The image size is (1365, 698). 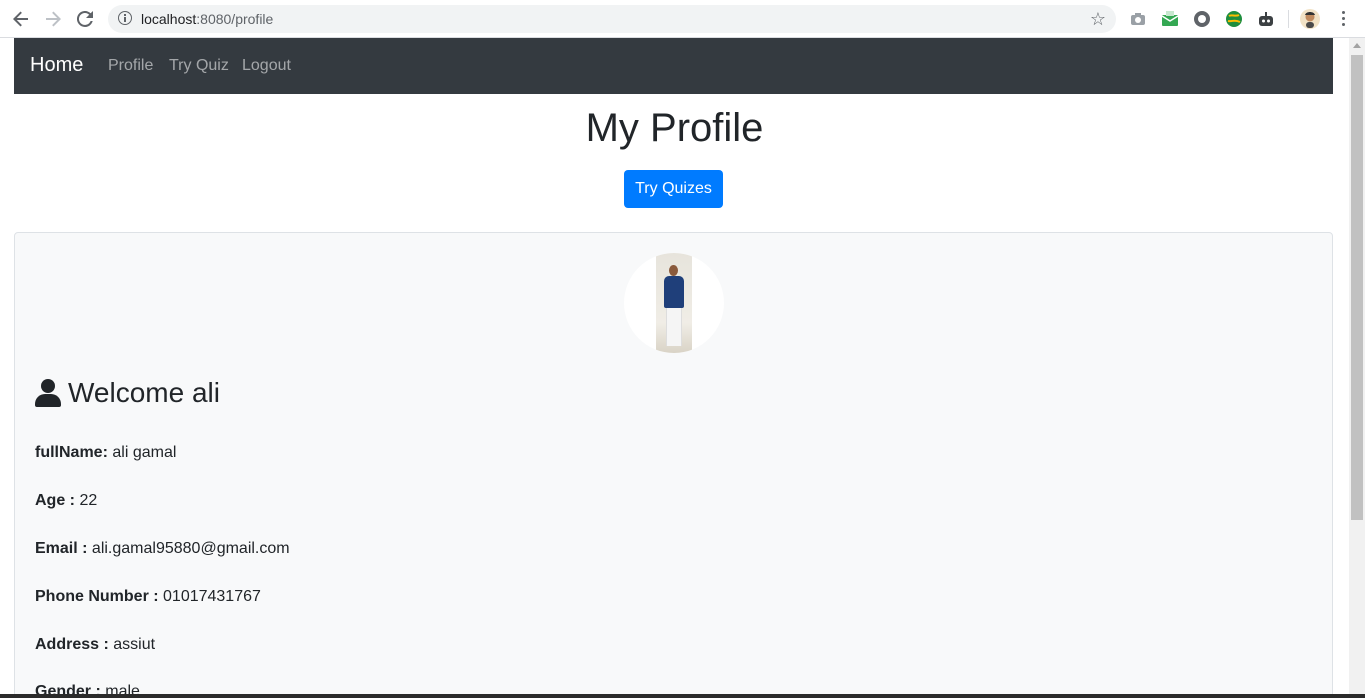 What do you see at coordinates (61, 548) in the screenshot?
I see `field-label: Email :` at bounding box center [61, 548].